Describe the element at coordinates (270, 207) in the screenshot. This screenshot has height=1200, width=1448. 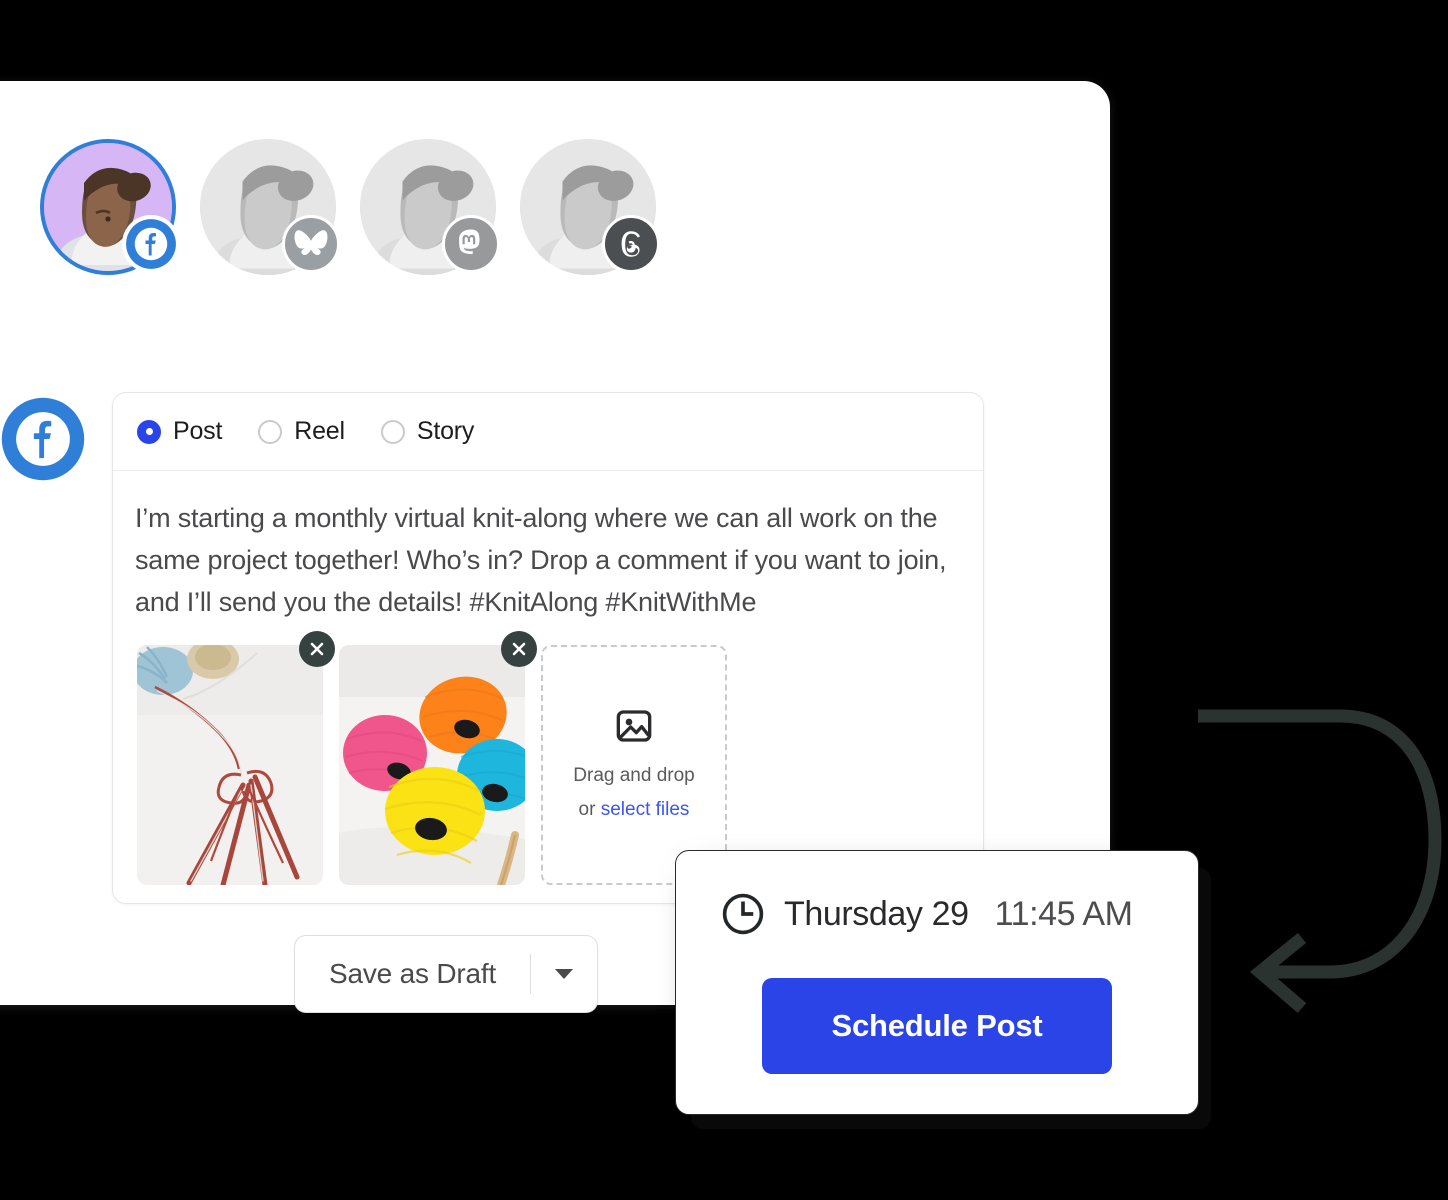
I see `account-avatar-bluesky` at that location.